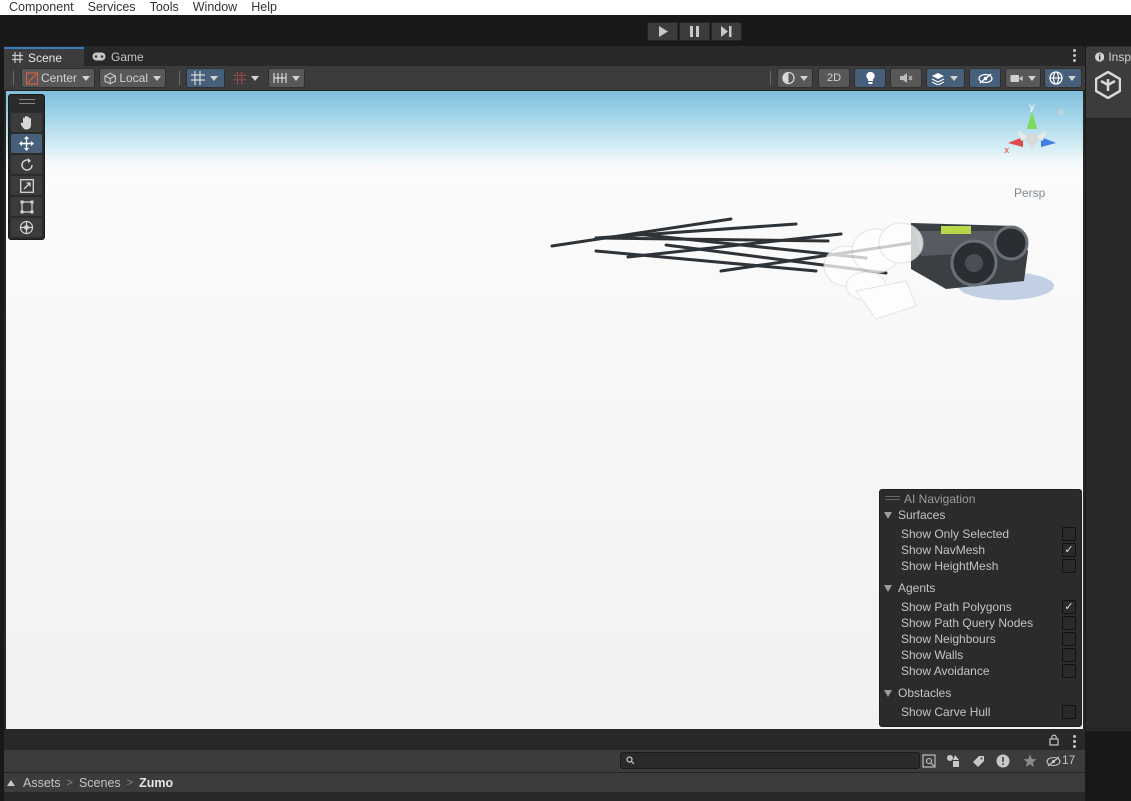  I want to click on show-neighbours-checkbox, so click(1069, 639).